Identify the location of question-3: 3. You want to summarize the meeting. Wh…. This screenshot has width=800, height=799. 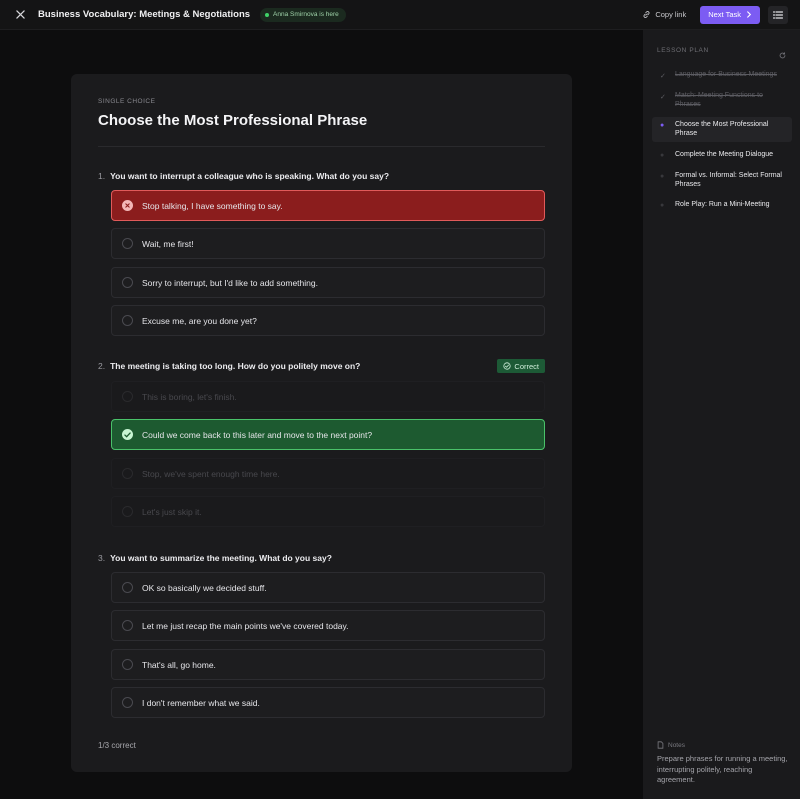
(321, 634).